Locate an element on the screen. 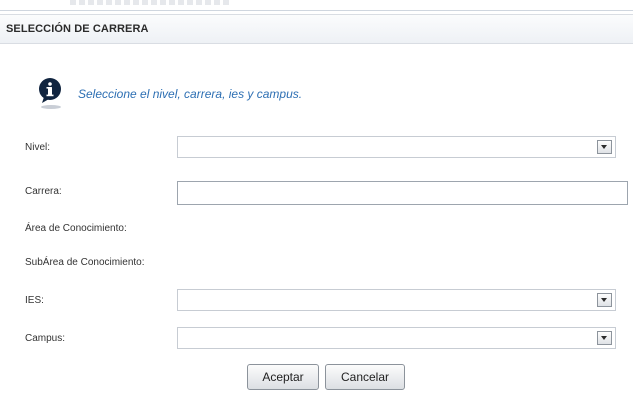 The width and height of the screenshot is (633, 405). campus-label: Campus: is located at coordinates (45, 338).